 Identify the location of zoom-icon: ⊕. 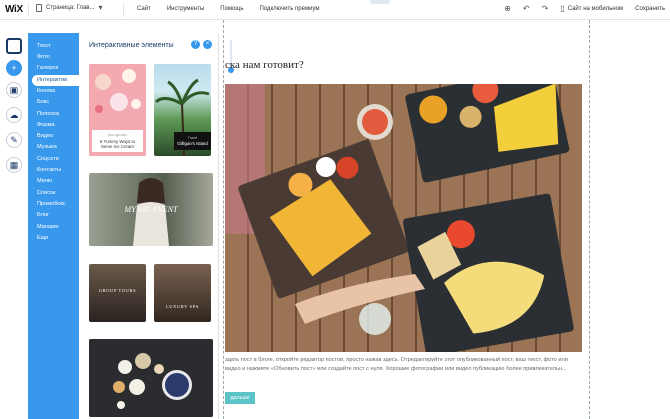
(507, 9).